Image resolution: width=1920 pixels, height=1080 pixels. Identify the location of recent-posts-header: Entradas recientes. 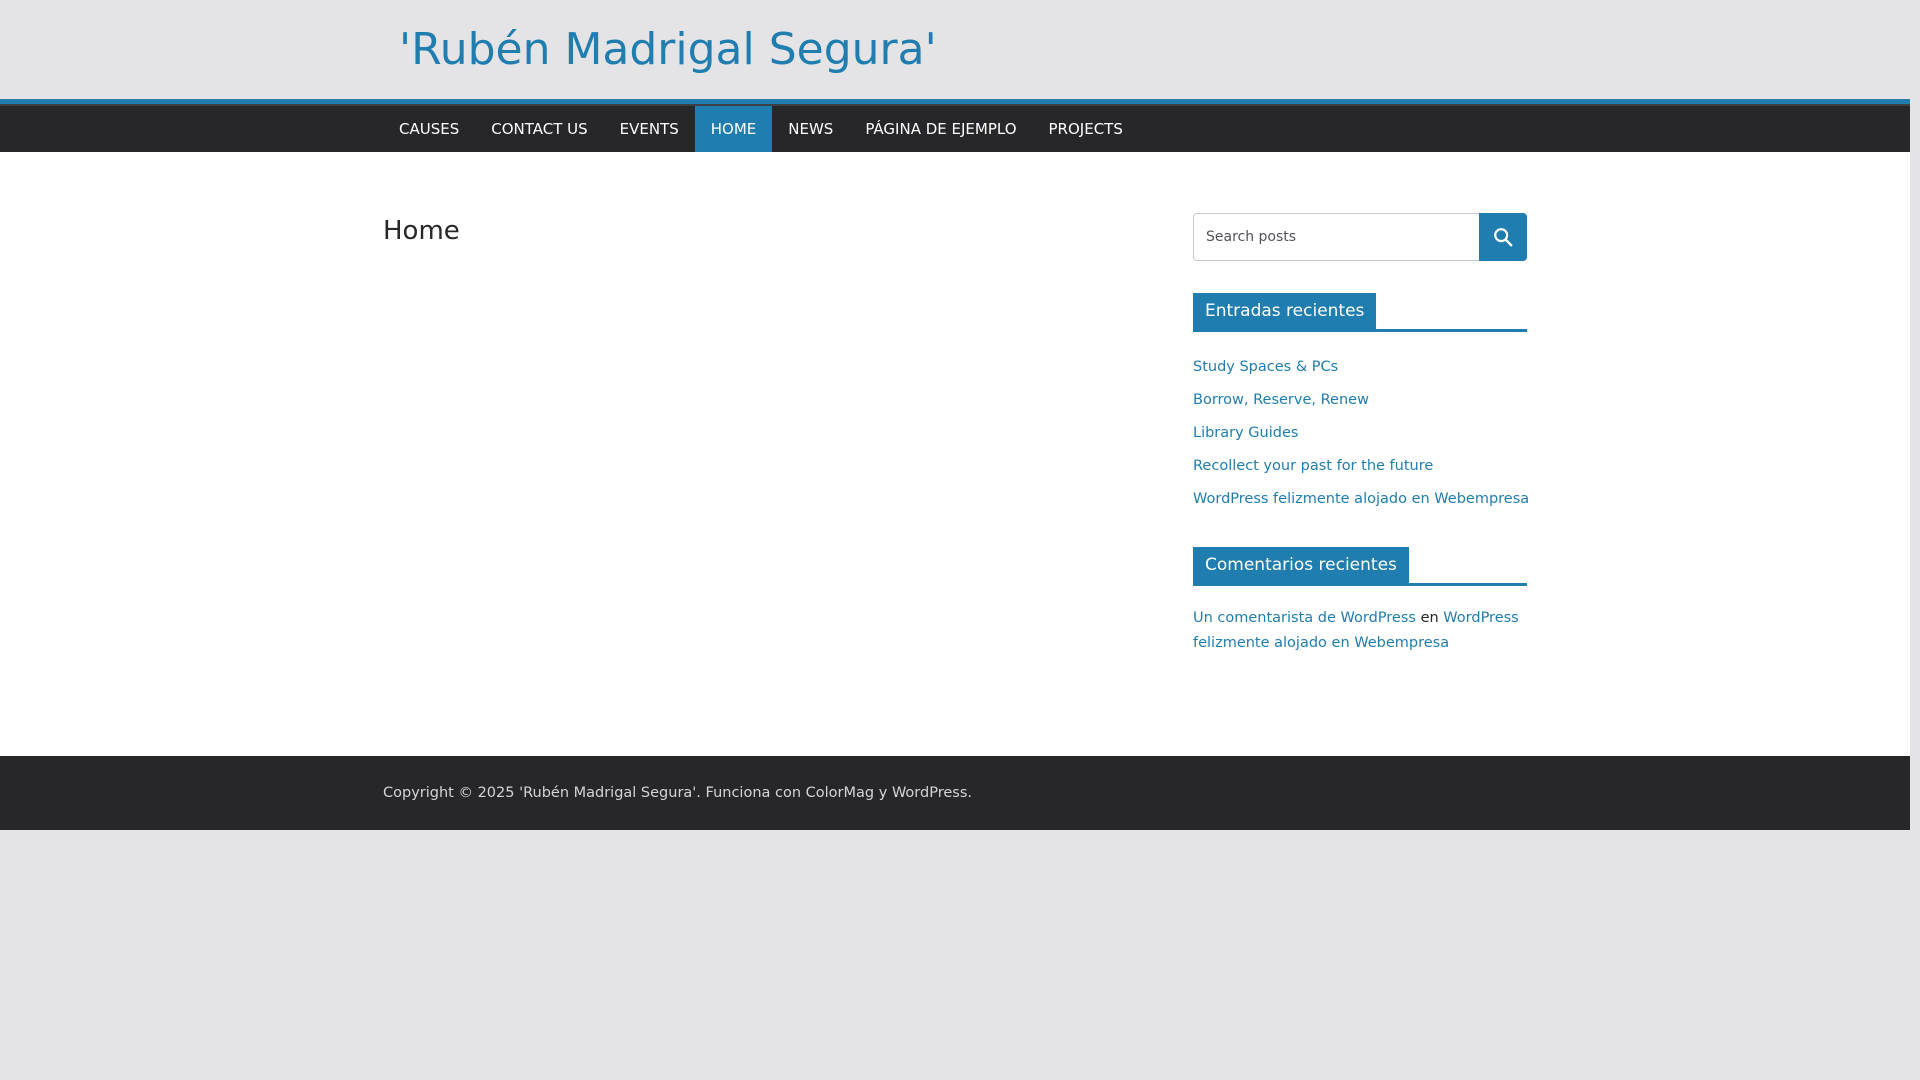
(1360, 312).